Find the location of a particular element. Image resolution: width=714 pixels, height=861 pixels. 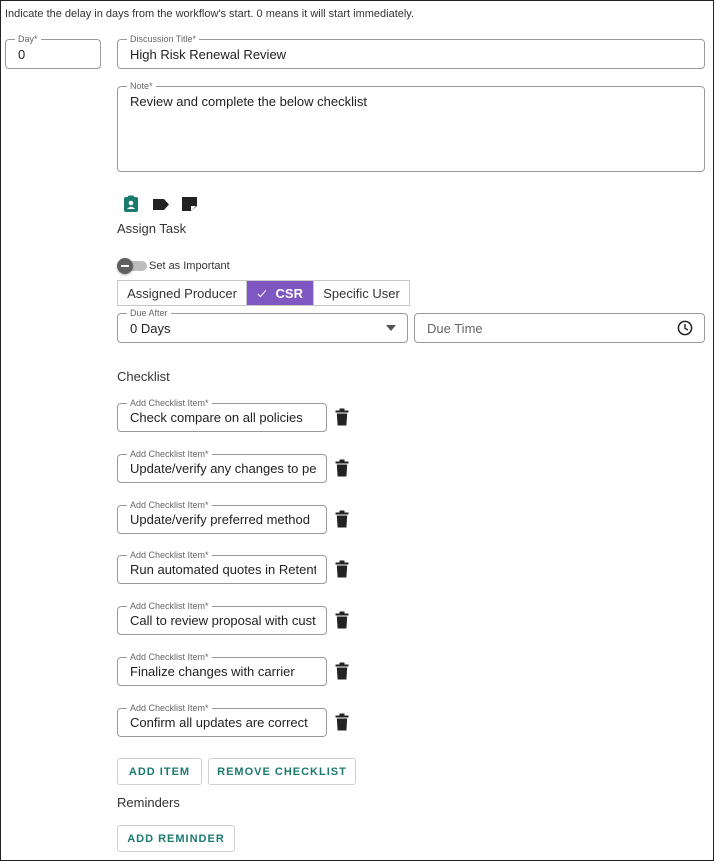

day-value: 0 is located at coordinates (22, 54).